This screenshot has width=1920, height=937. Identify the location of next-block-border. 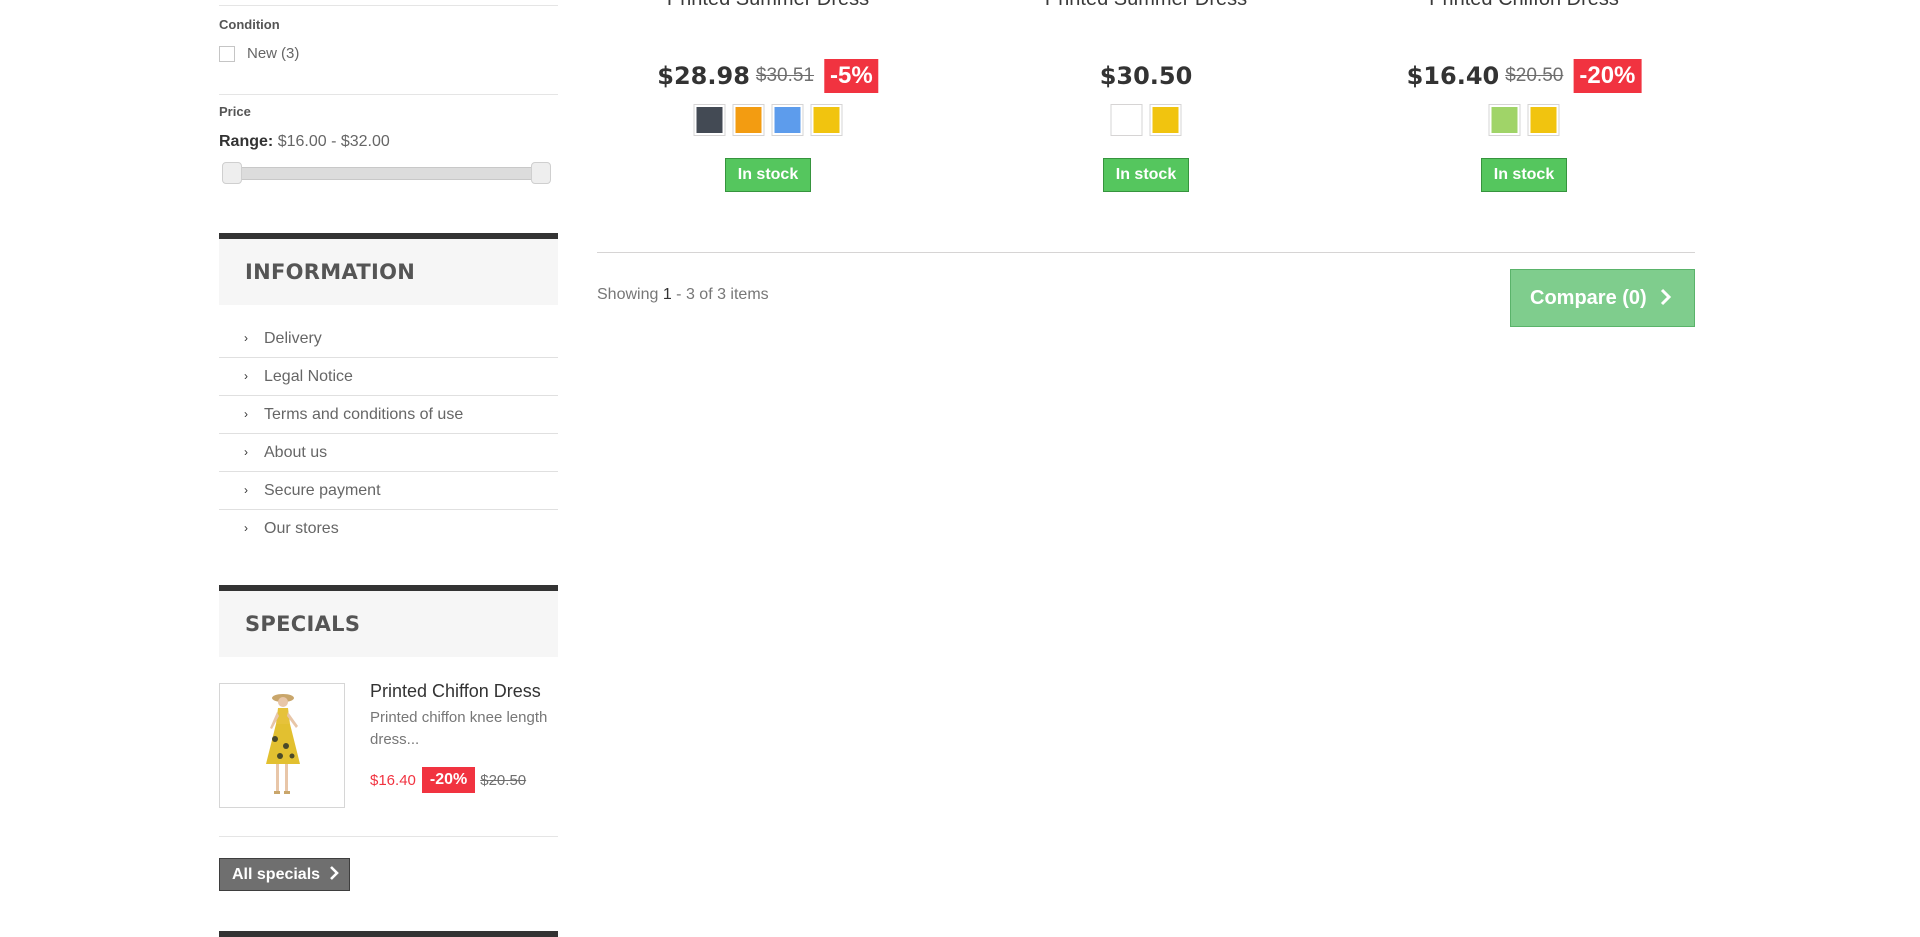
(388, 934).